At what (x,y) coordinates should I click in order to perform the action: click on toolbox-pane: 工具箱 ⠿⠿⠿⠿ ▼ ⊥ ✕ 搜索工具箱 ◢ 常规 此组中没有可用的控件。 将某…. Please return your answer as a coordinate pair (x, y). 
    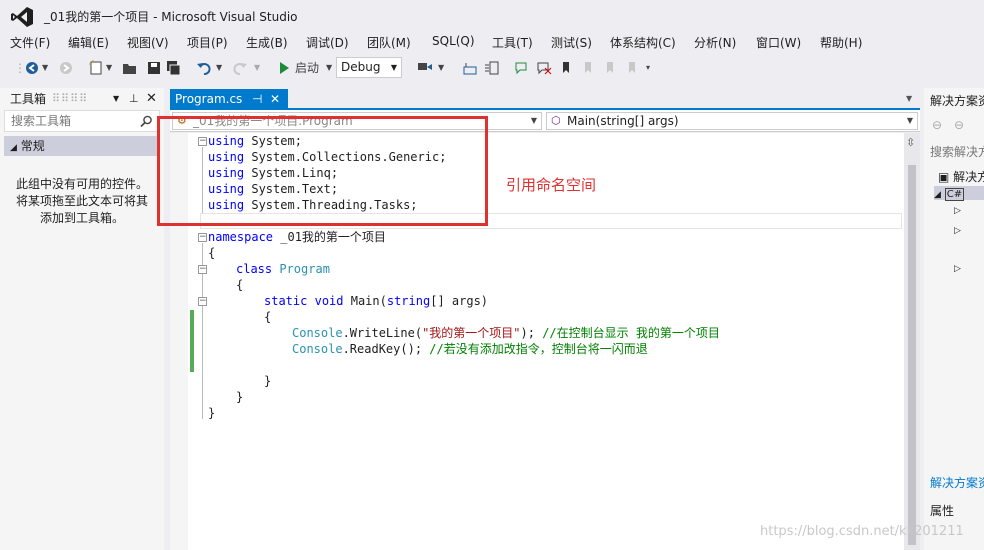
    Looking at the image, I should click on (82, 319).